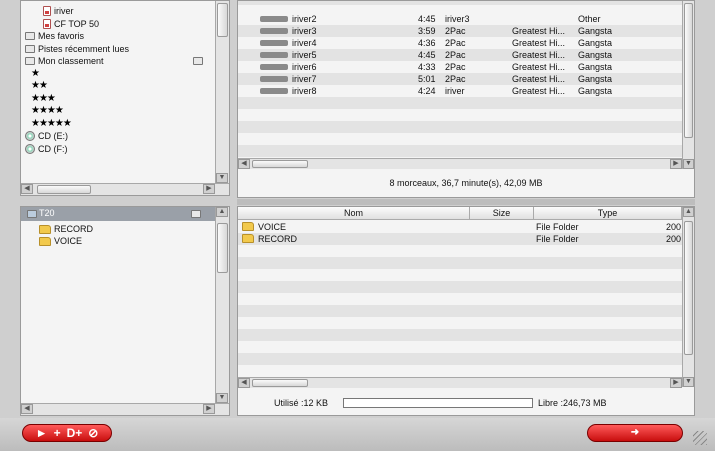 The height and width of the screenshot is (451, 715). I want to click on resize-grip-icon, so click(700, 438).